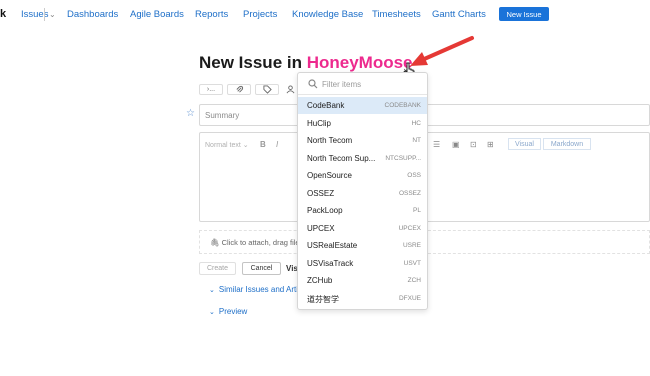  Describe the element at coordinates (332, 245) in the screenshot. I see `project-option-name: USRealEstate` at that location.